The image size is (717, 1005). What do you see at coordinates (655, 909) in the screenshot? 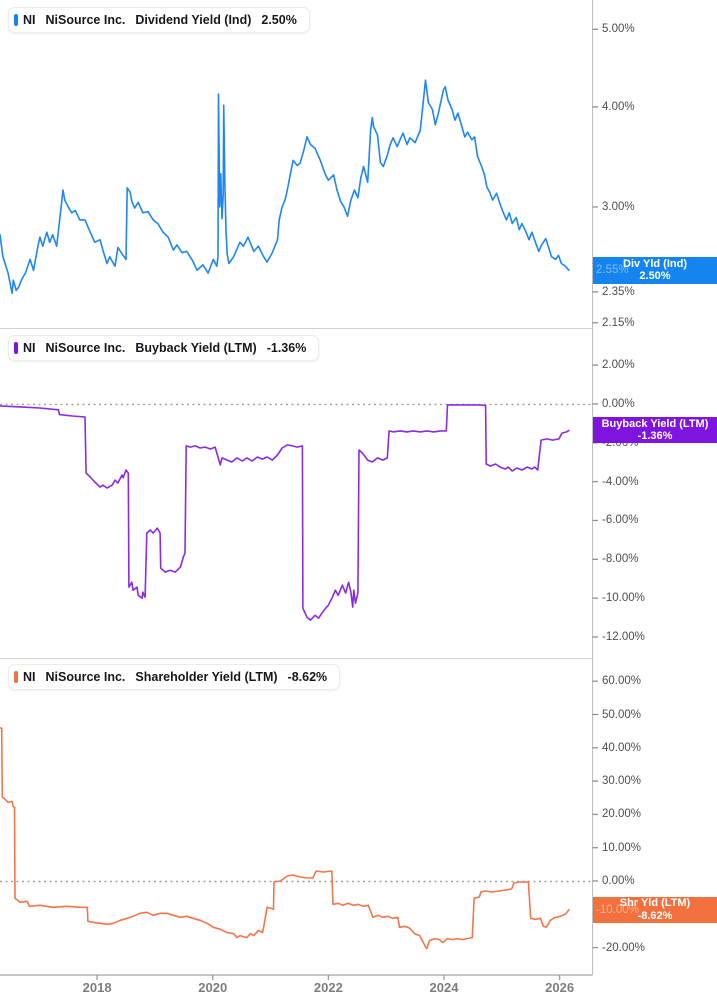
I see `axis-badge-shareholder-yield: -10.00% Shr Yld (LTM) -8.62%` at bounding box center [655, 909].